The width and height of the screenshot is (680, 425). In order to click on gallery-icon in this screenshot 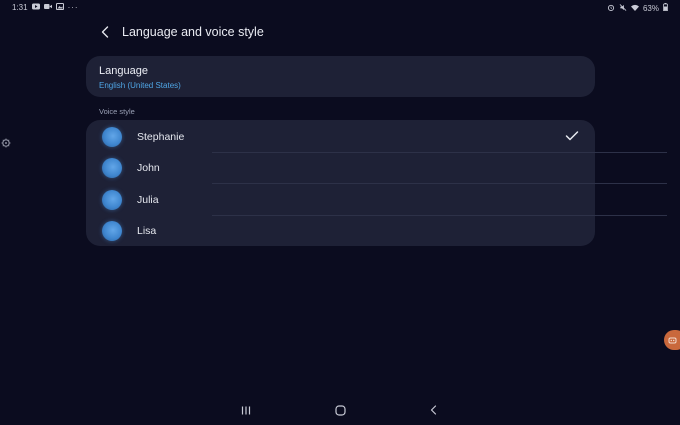, I will do `click(59, 7)`.